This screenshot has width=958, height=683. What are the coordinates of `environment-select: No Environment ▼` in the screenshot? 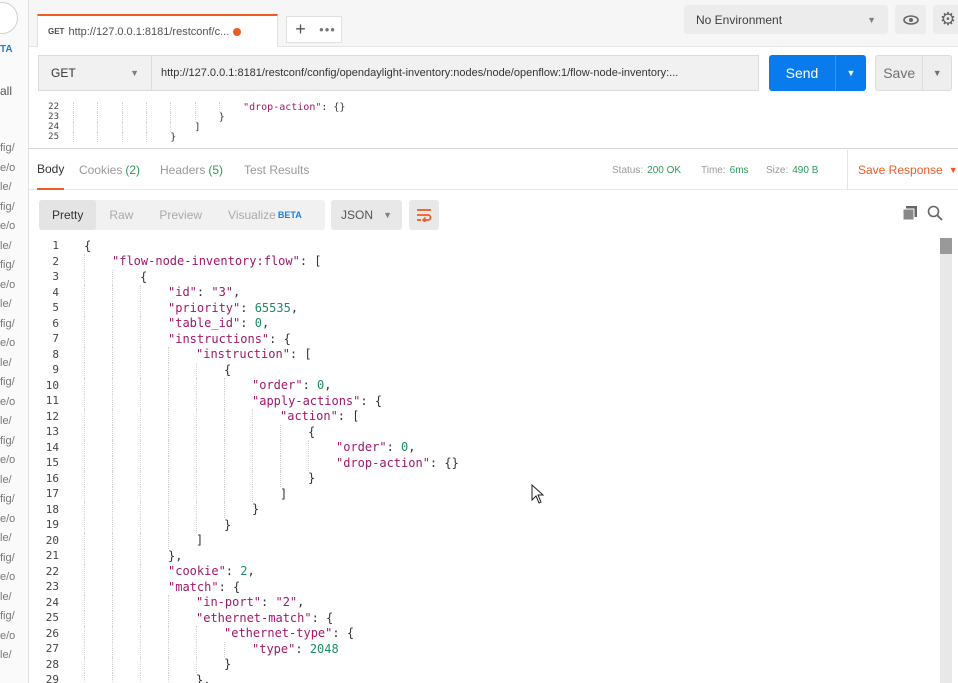 It's located at (786, 19).